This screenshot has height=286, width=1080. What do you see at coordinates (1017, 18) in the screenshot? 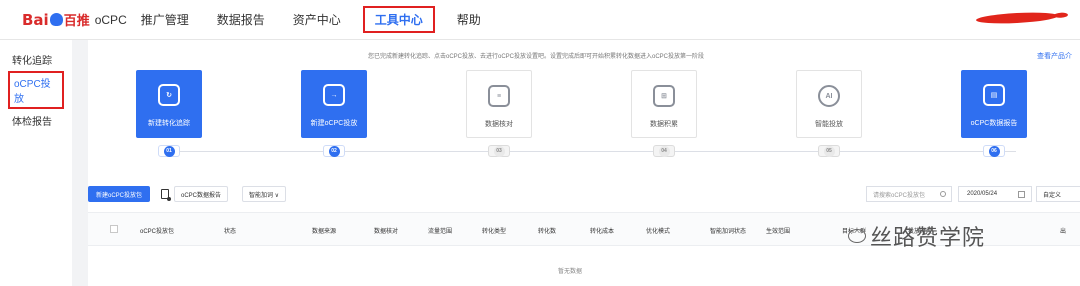
I see `redacted-account-mark` at bounding box center [1017, 18].